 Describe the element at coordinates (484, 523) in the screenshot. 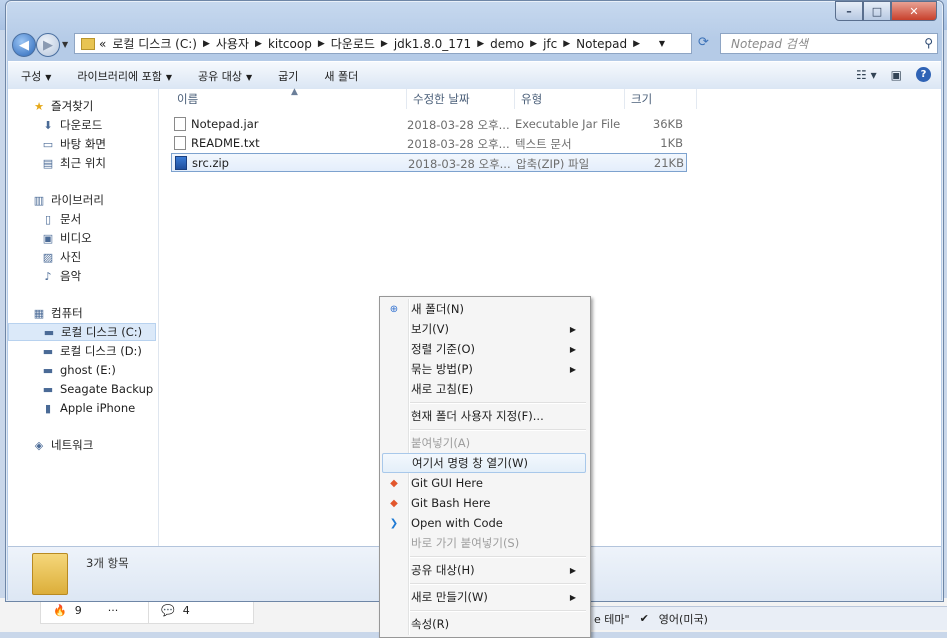

I see `menu-item: ❯ Open with Code` at that location.